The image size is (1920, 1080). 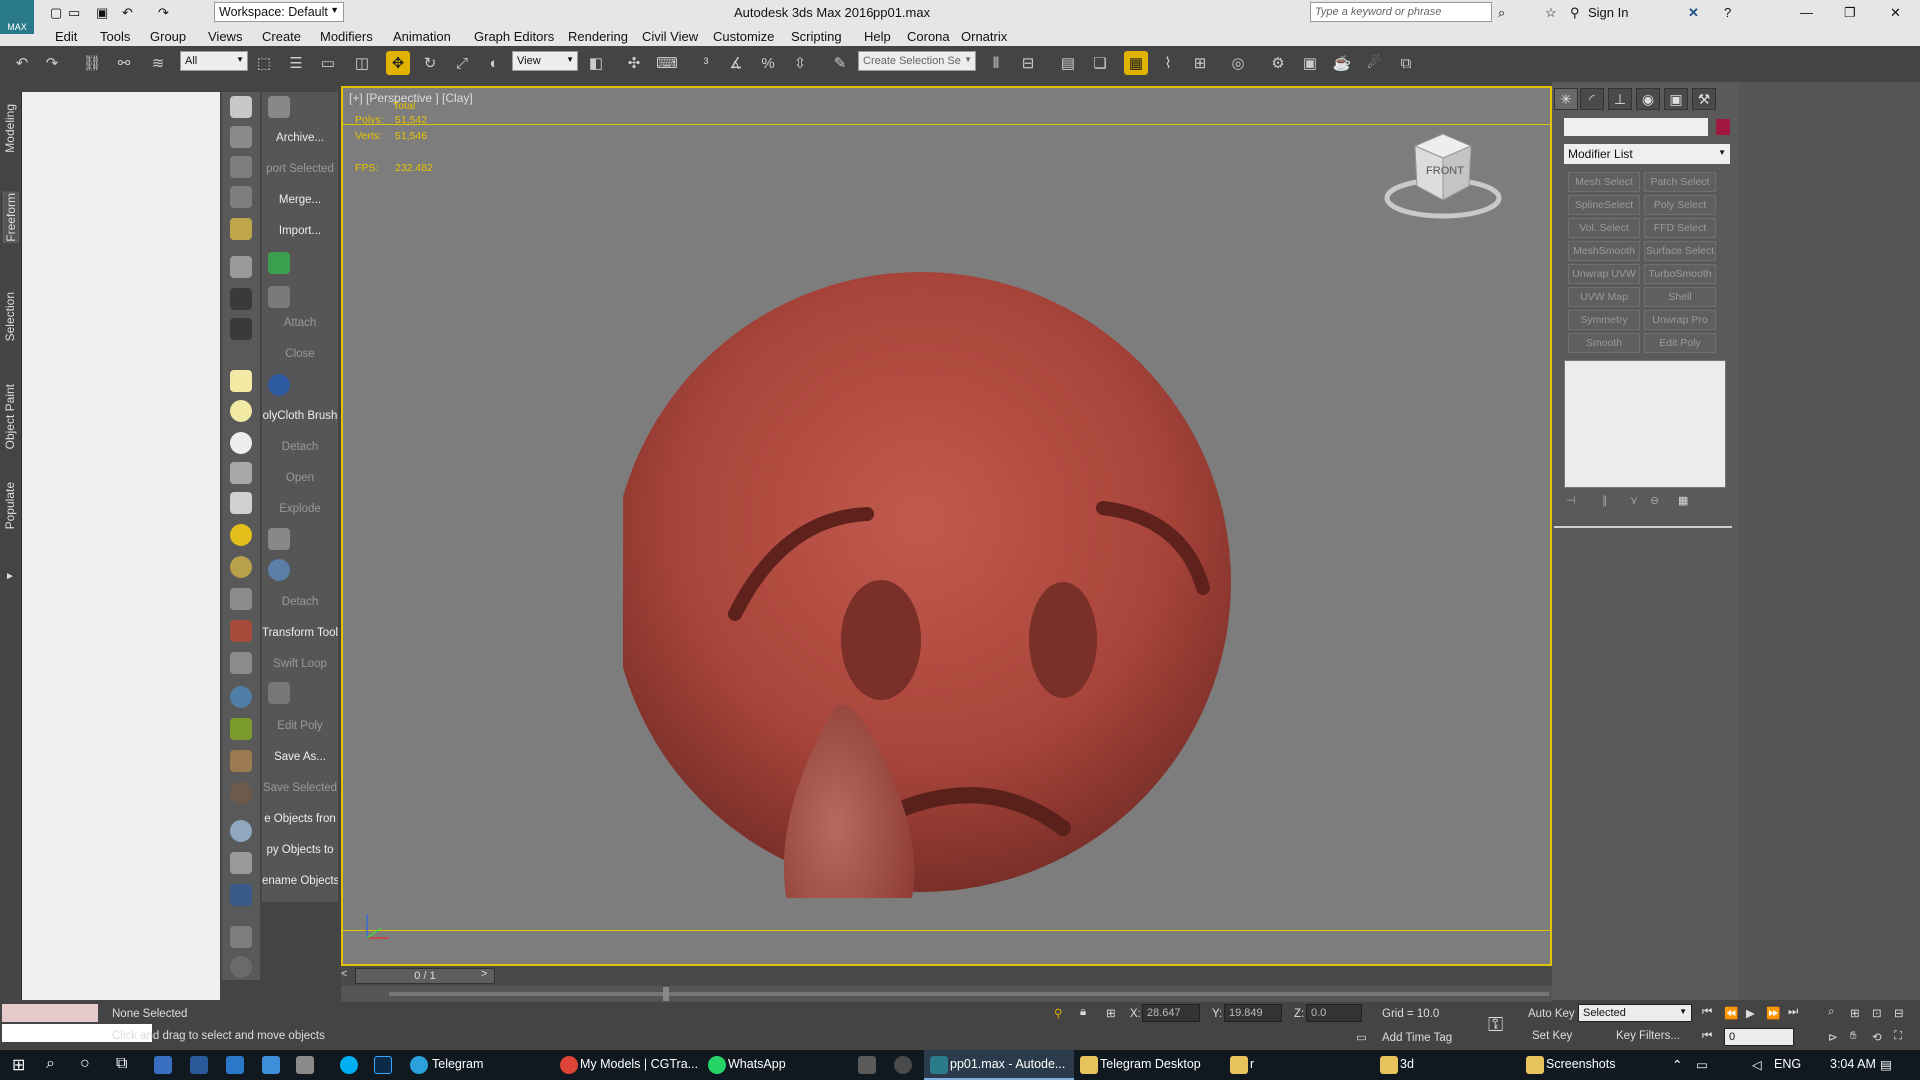 I want to click on teapot-icon, so click(x=241, y=107).